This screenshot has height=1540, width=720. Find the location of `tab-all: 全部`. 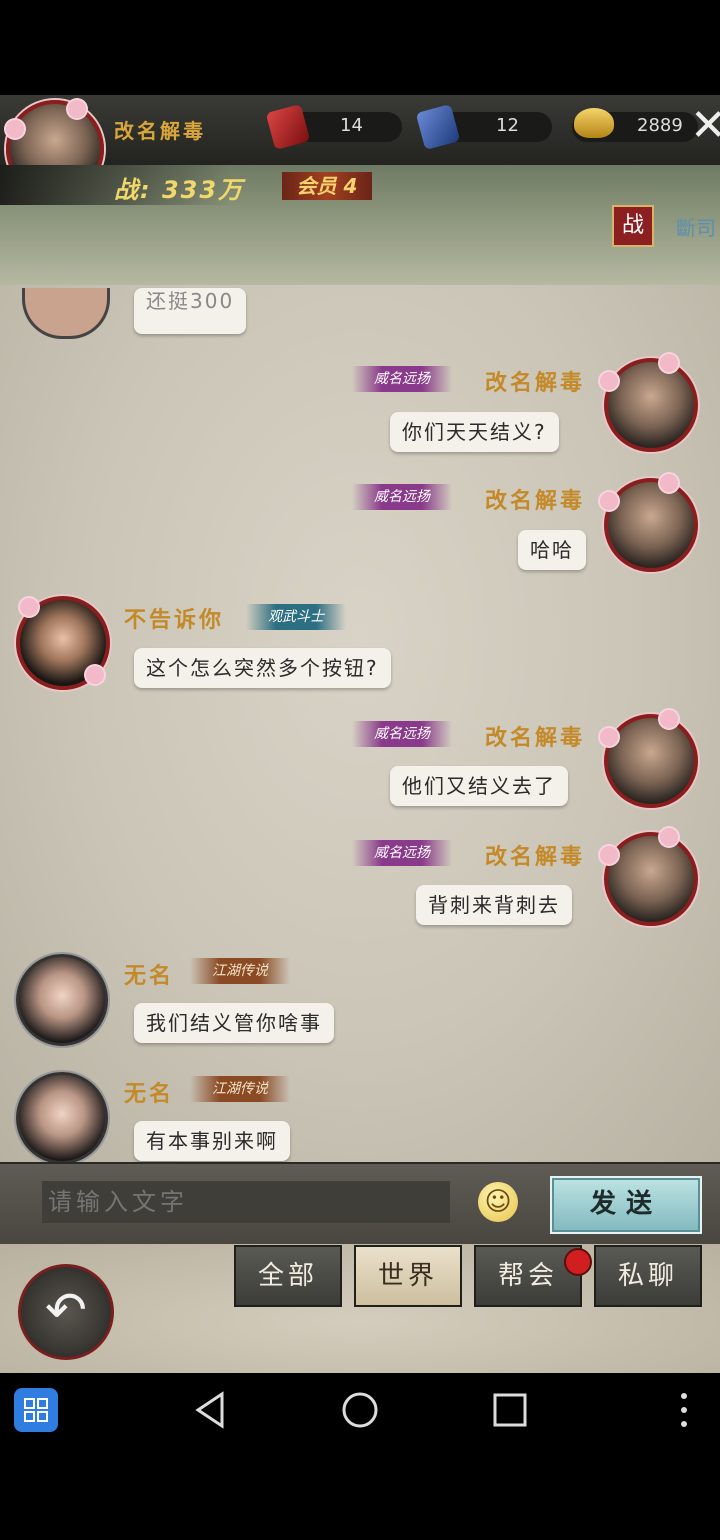

tab-all: 全部 is located at coordinates (288, 1276).